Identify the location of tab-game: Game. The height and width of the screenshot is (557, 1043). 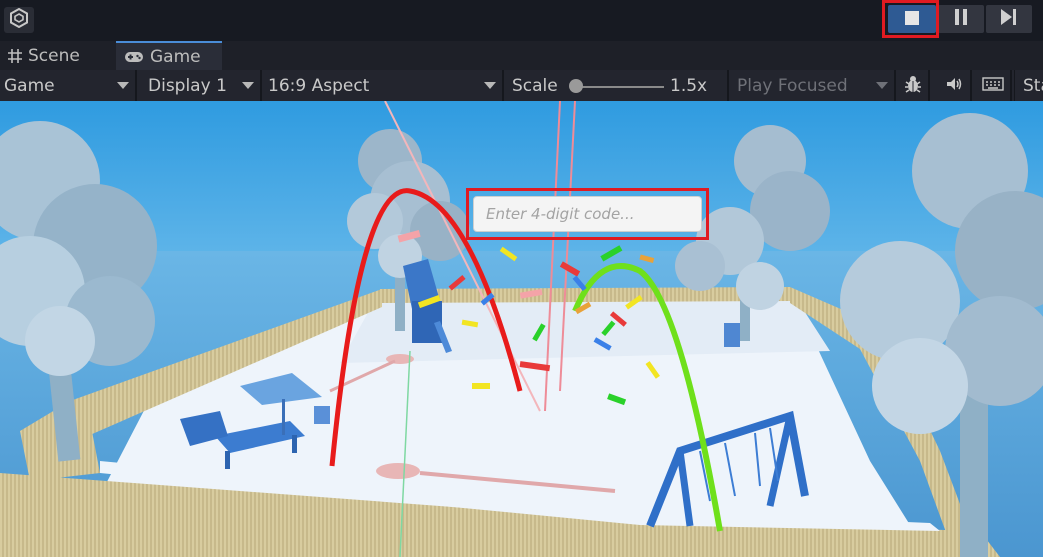
(169, 55).